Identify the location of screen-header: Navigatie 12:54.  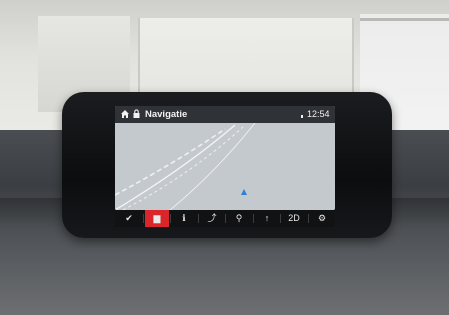
(225, 114).